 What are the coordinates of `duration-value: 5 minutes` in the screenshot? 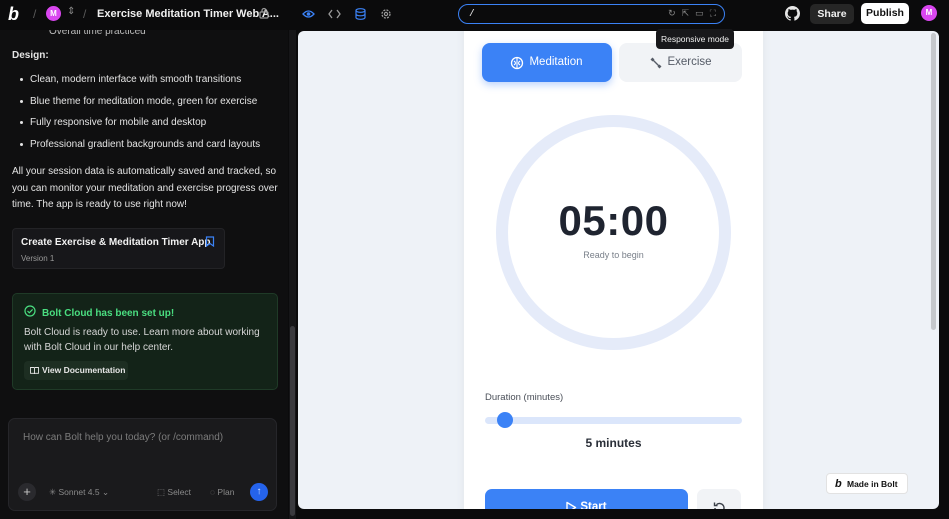 It's located at (613, 443).